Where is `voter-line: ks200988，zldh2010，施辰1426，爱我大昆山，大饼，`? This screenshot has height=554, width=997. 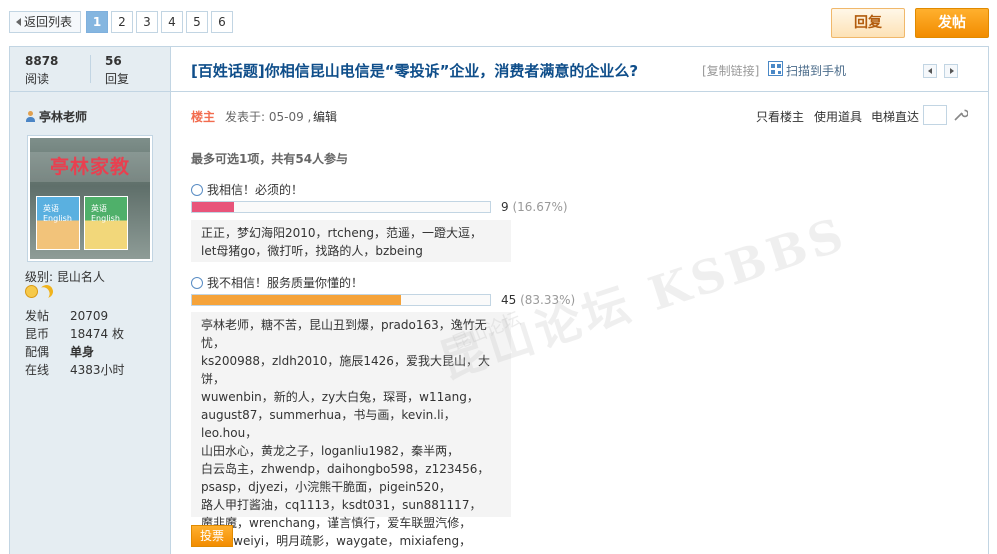 voter-line: ks200988，zldh2010，施辰1426，爱我大昆山，大饼， is located at coordinates (345, 370).